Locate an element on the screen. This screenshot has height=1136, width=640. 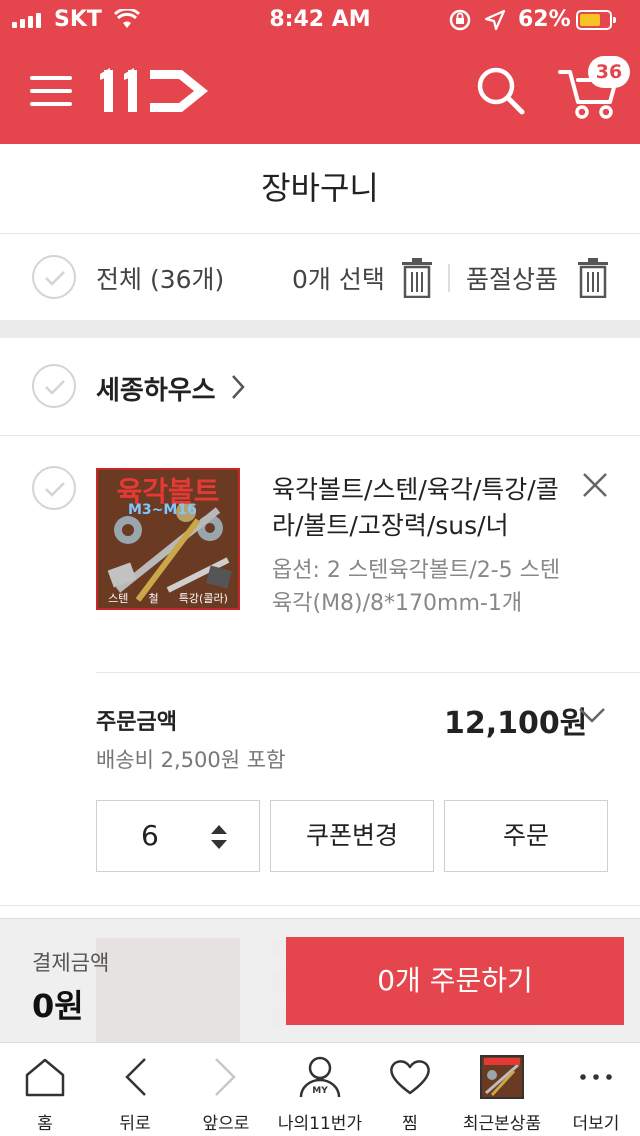
battery-percent: 62% is located at coordinates (544, 19).